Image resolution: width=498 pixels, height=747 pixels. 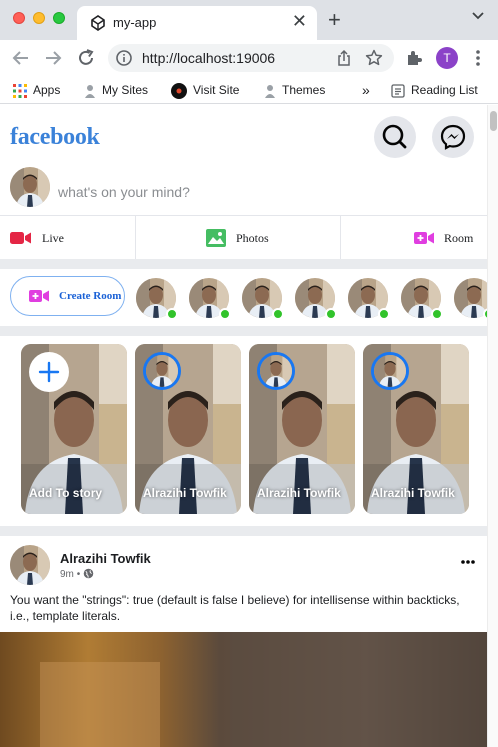 I want to click on profile-avatar: T, so click(x=447, y=58).